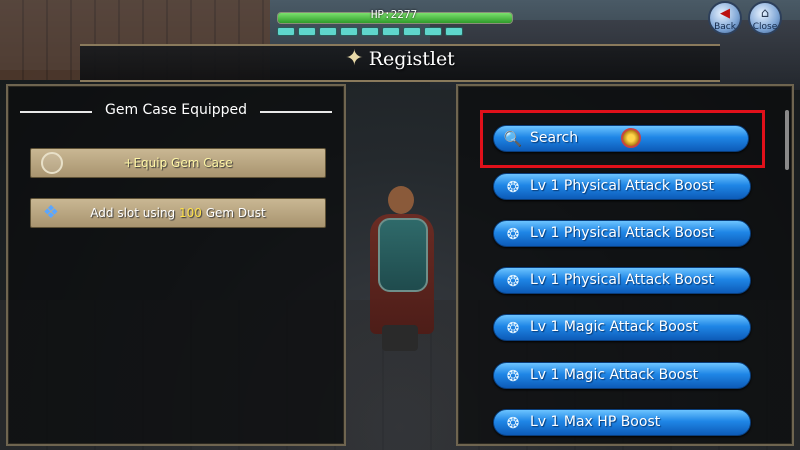 The image size is (800, 450). What do you see at coordinates (400, 338) in the screenshot?
I see `character-legs` at bounding box center [400, 338].